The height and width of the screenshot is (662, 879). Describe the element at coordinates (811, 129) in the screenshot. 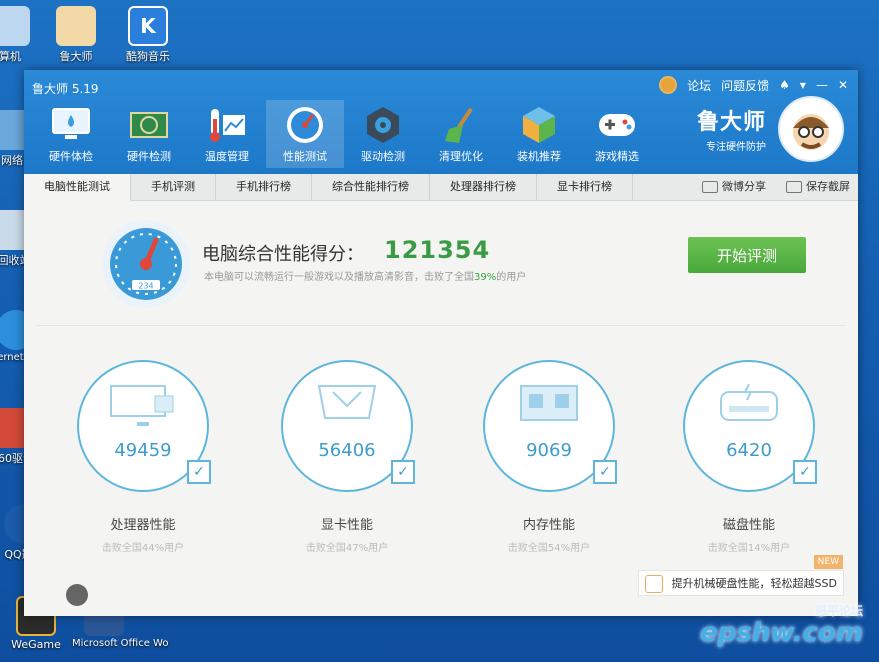

I see `avatar` at that location.